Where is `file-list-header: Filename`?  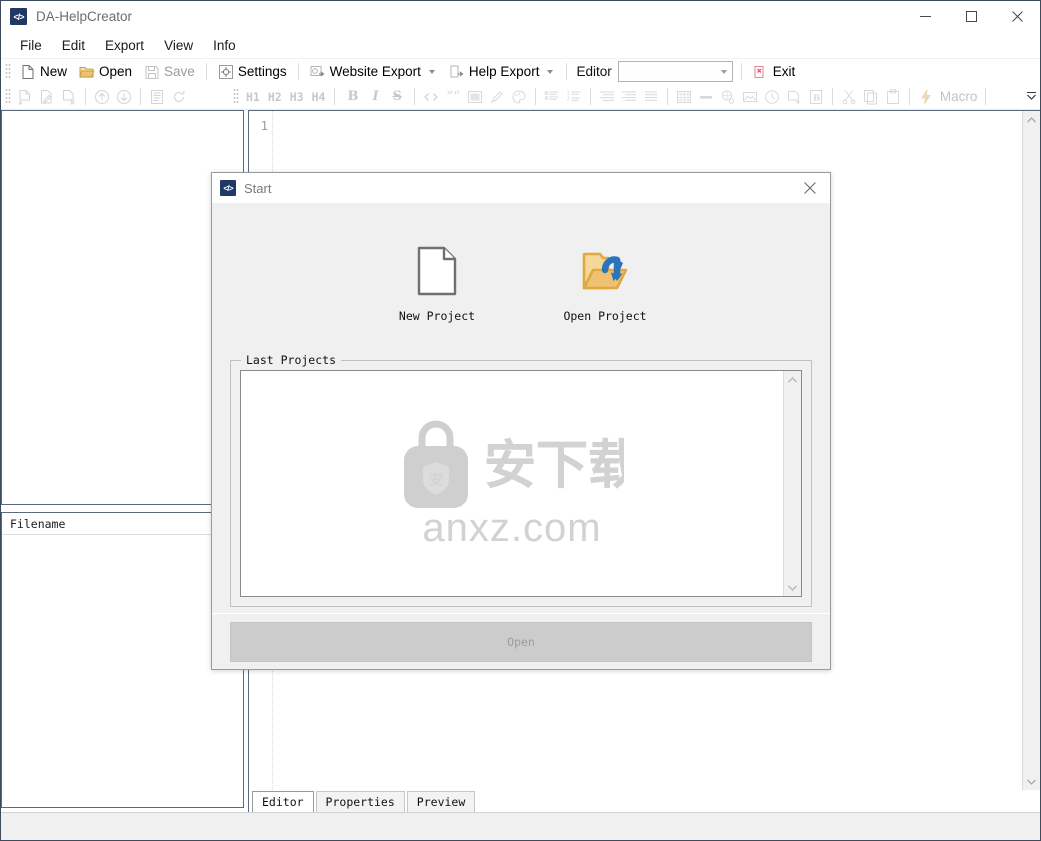
file-list-header: Filename is located at coordinates (122, 524).